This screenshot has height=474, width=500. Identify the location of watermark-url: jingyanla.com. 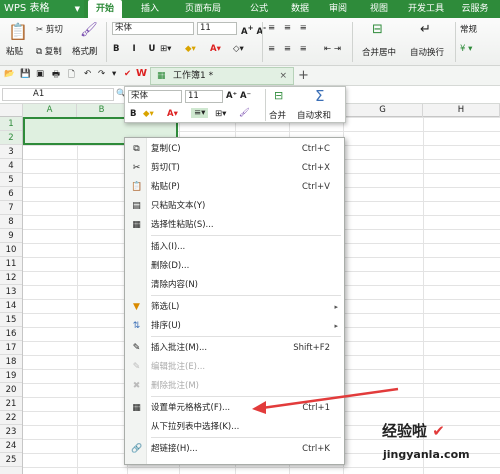
(426, 454).